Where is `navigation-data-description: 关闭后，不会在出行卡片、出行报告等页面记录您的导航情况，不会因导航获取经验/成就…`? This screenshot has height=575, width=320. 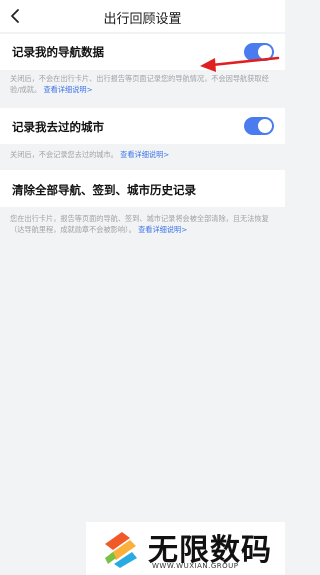
navigation-data-description: 关闭后，不会在出行卡片、出行报告等页面记录您的导航情况，不会因导航获取经验/成就… is located at coordinates (144, 84).